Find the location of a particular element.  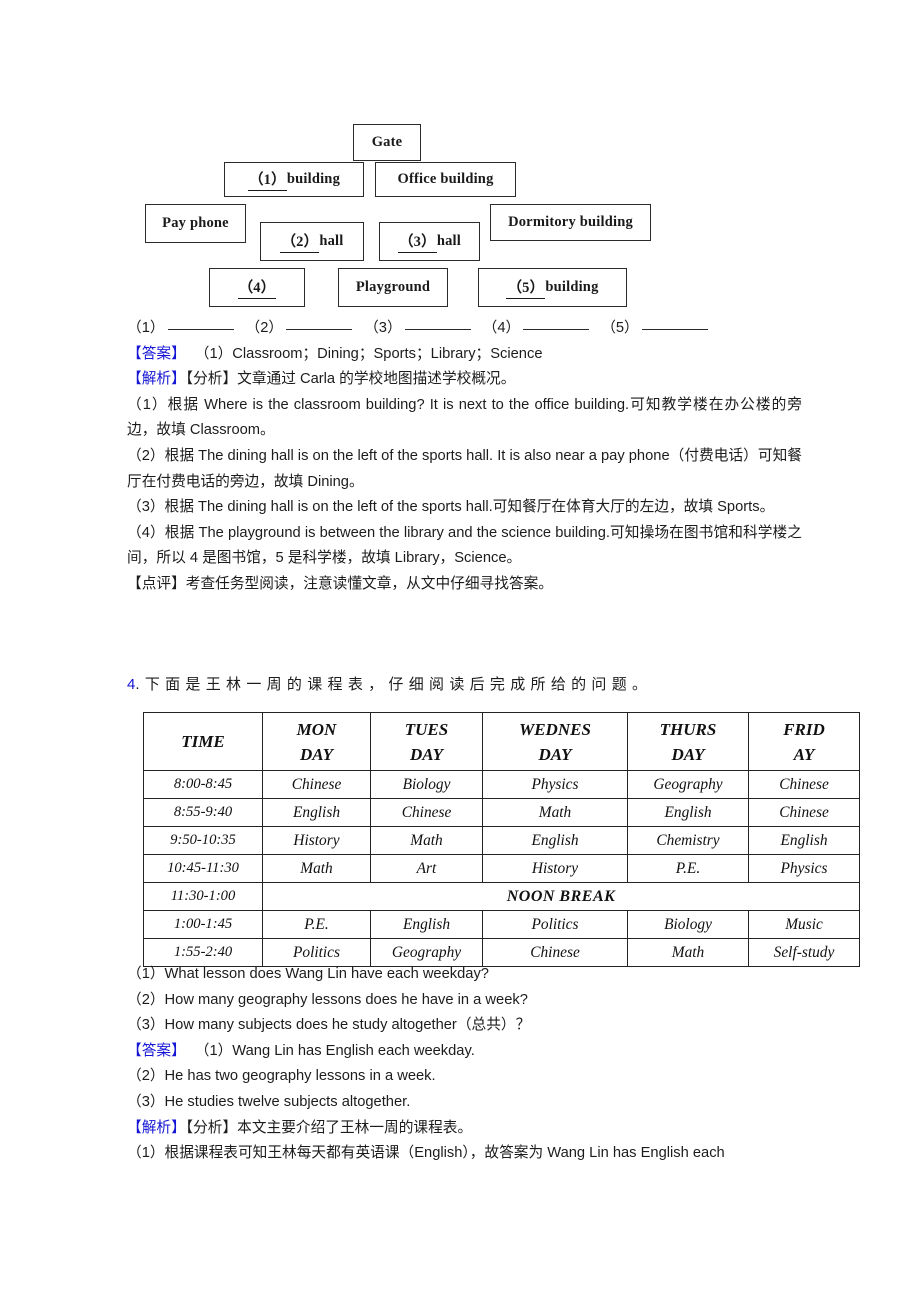

timetable-header-wednesday-line1: WEDNES is located at coordinates (555, 729).